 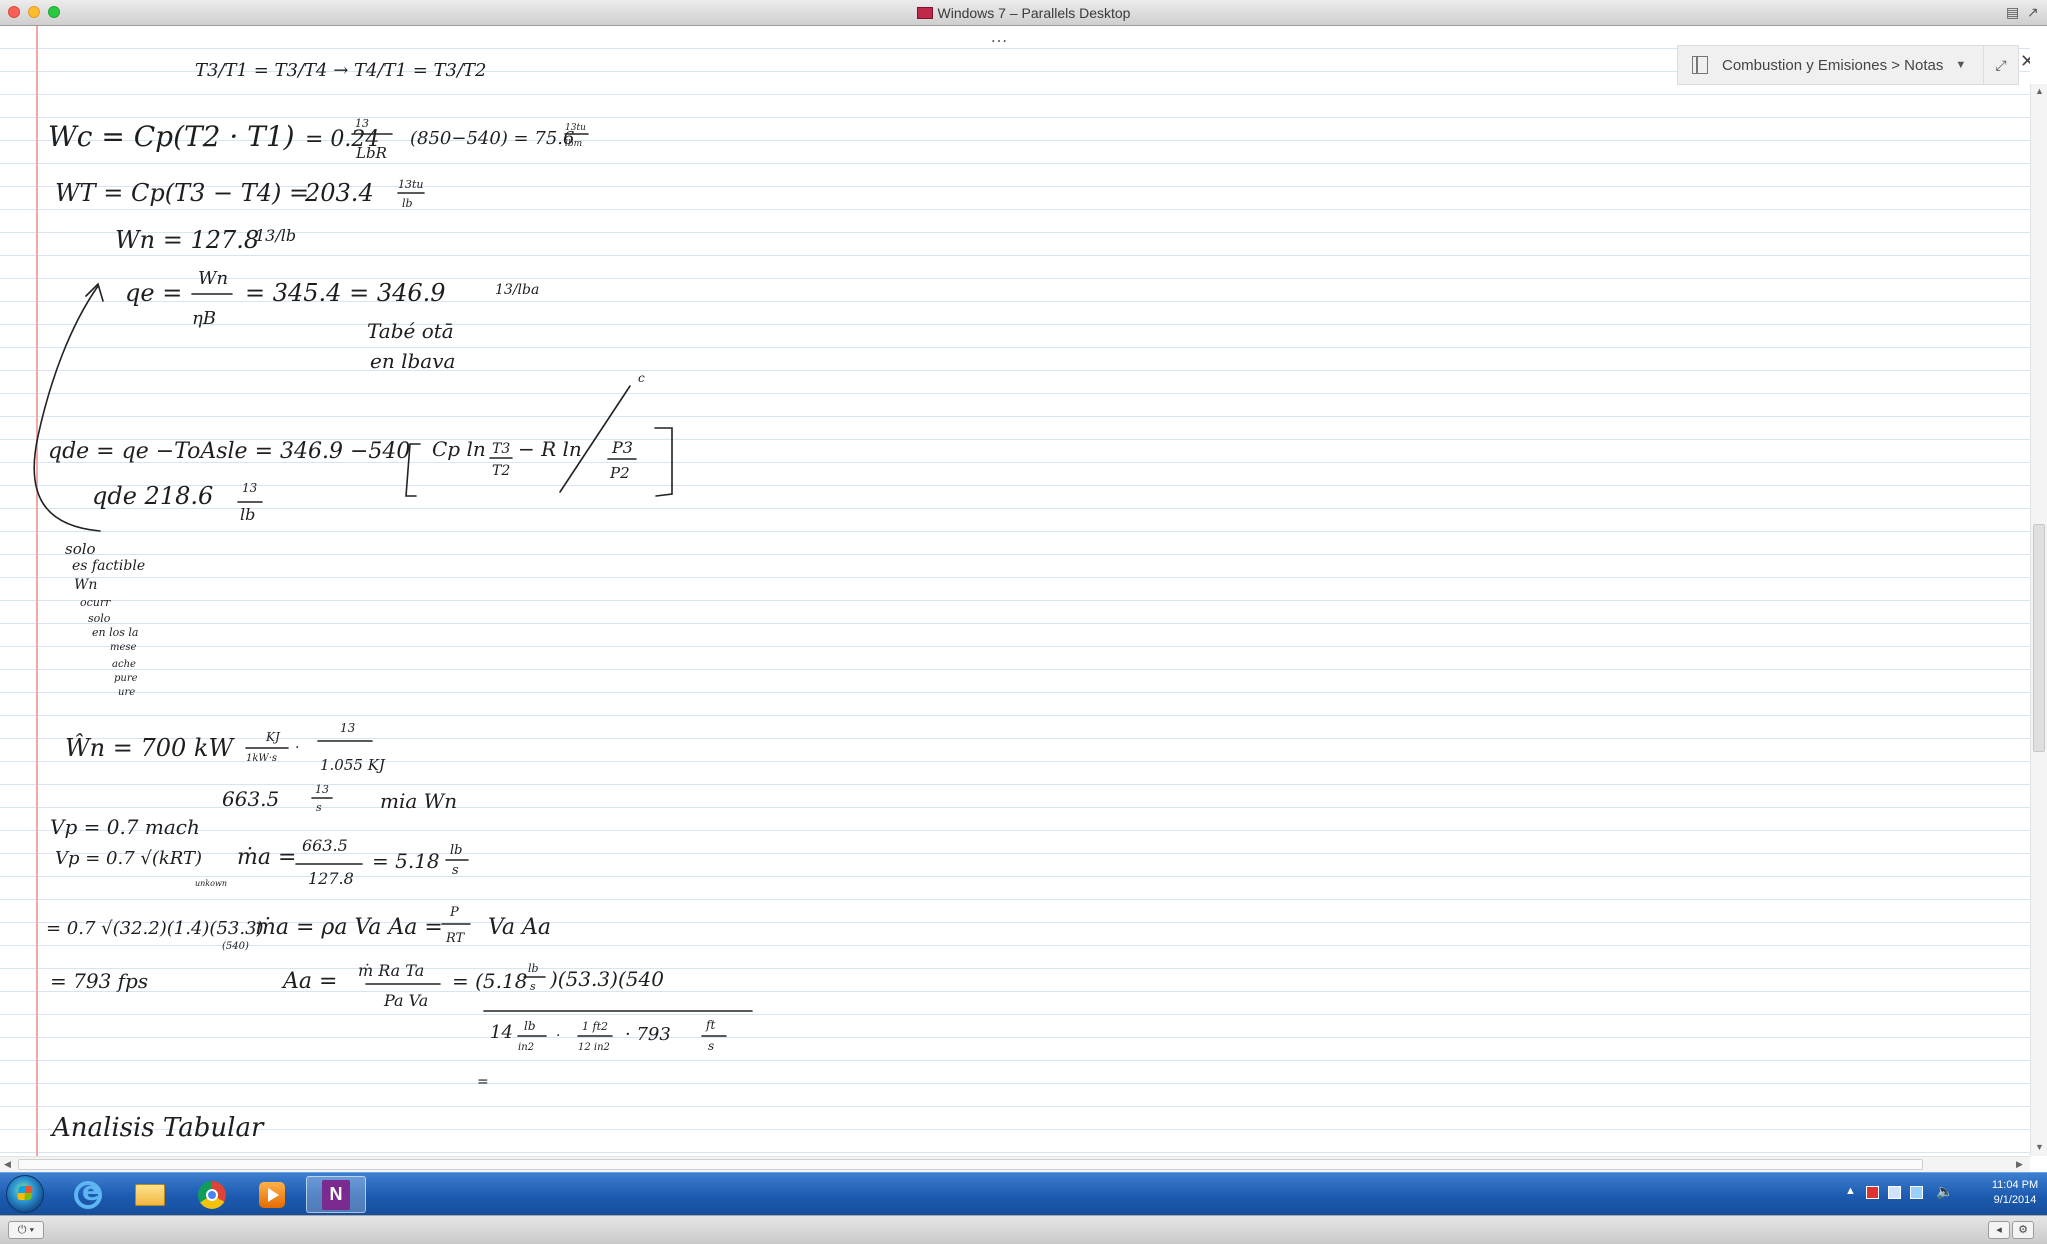 I want to click on ink-btu-bottom: 1.055 KJ, so click(x=353, y=765).